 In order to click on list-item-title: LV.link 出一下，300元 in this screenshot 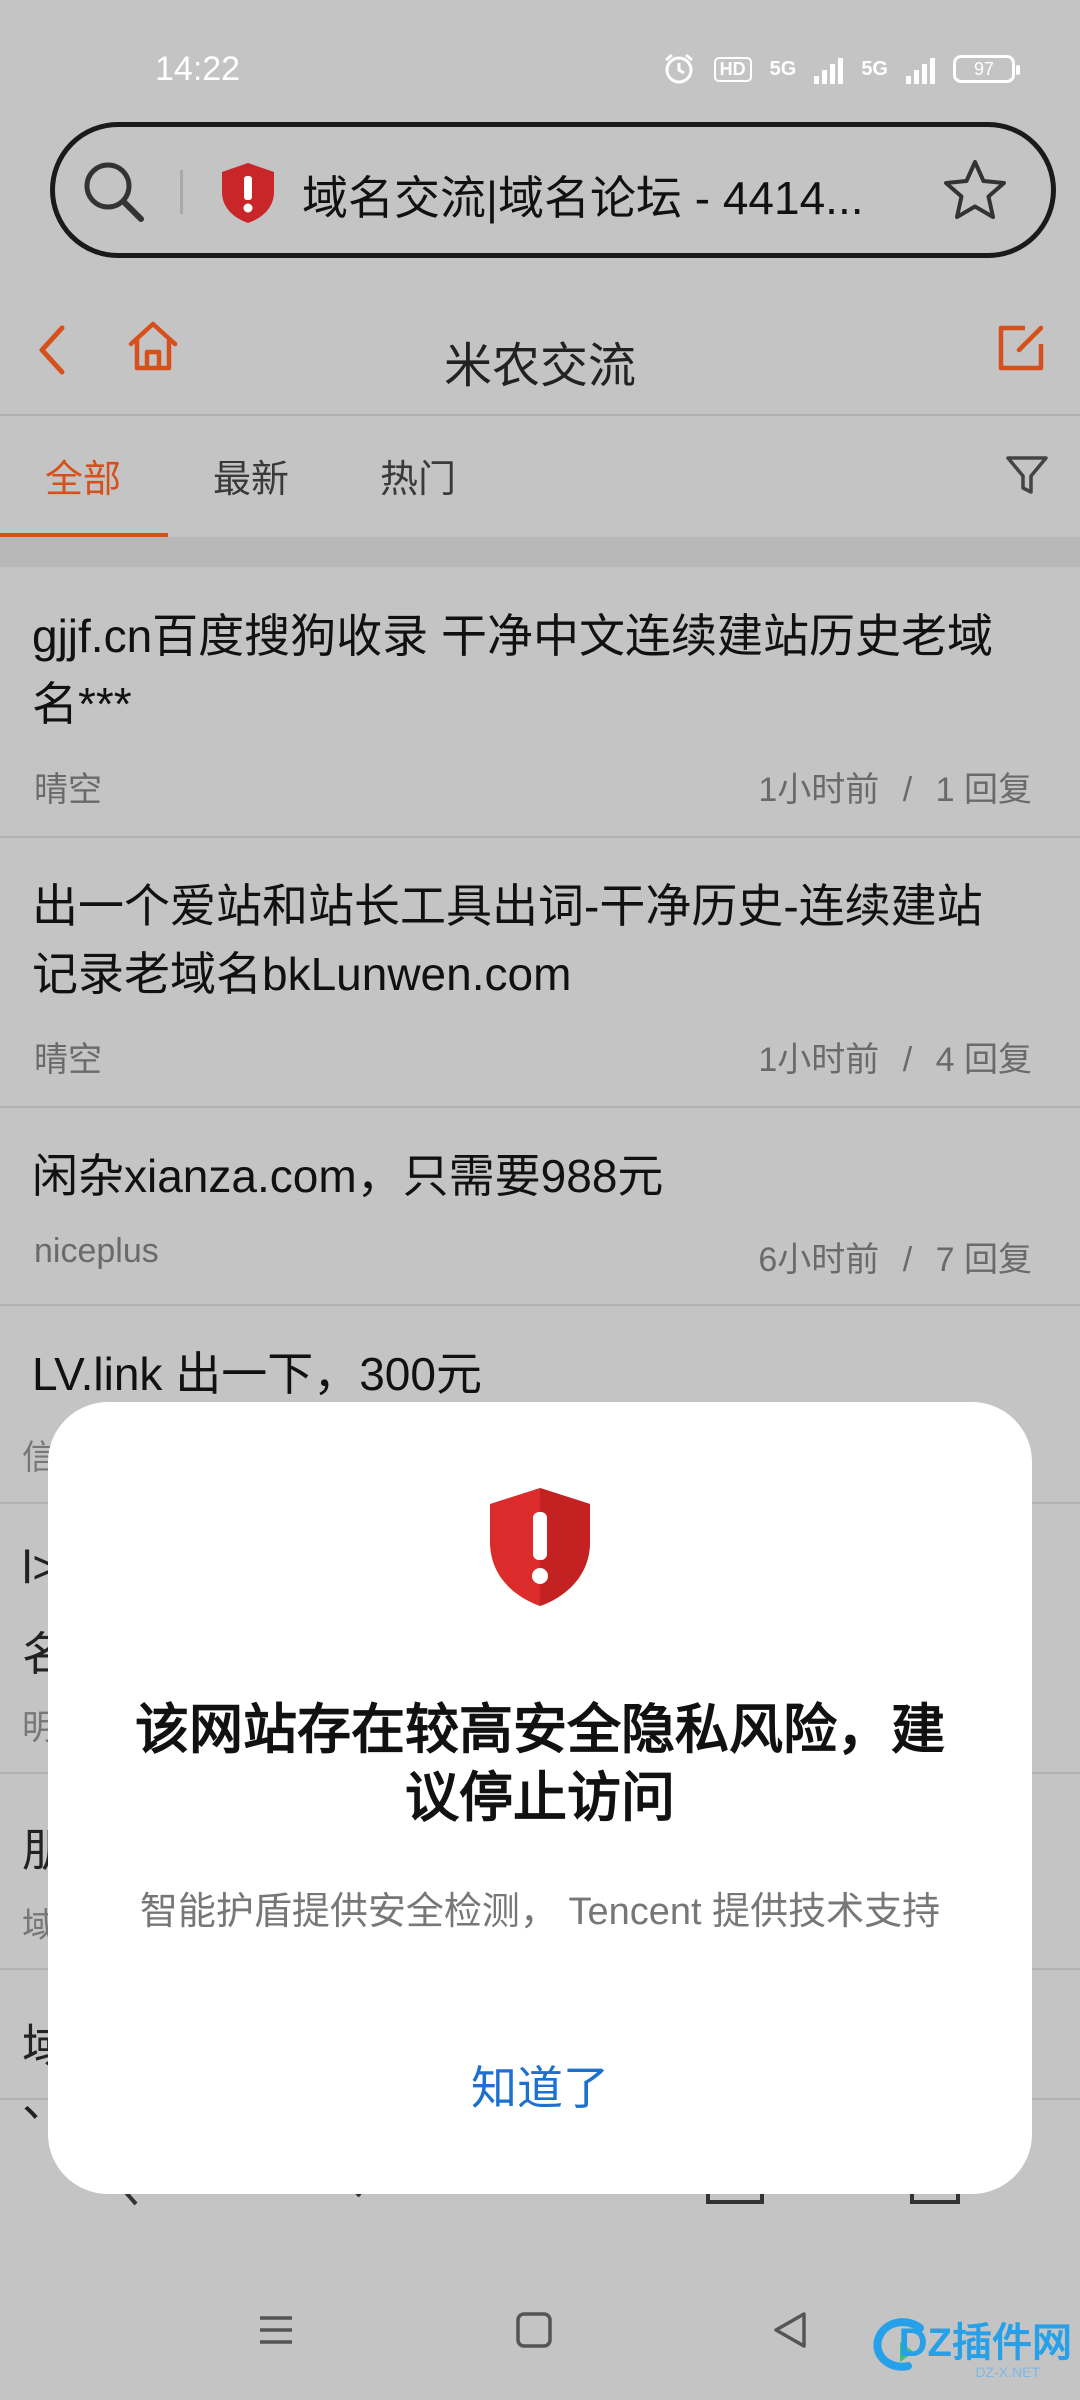, I will do `click(542, 1374)`.